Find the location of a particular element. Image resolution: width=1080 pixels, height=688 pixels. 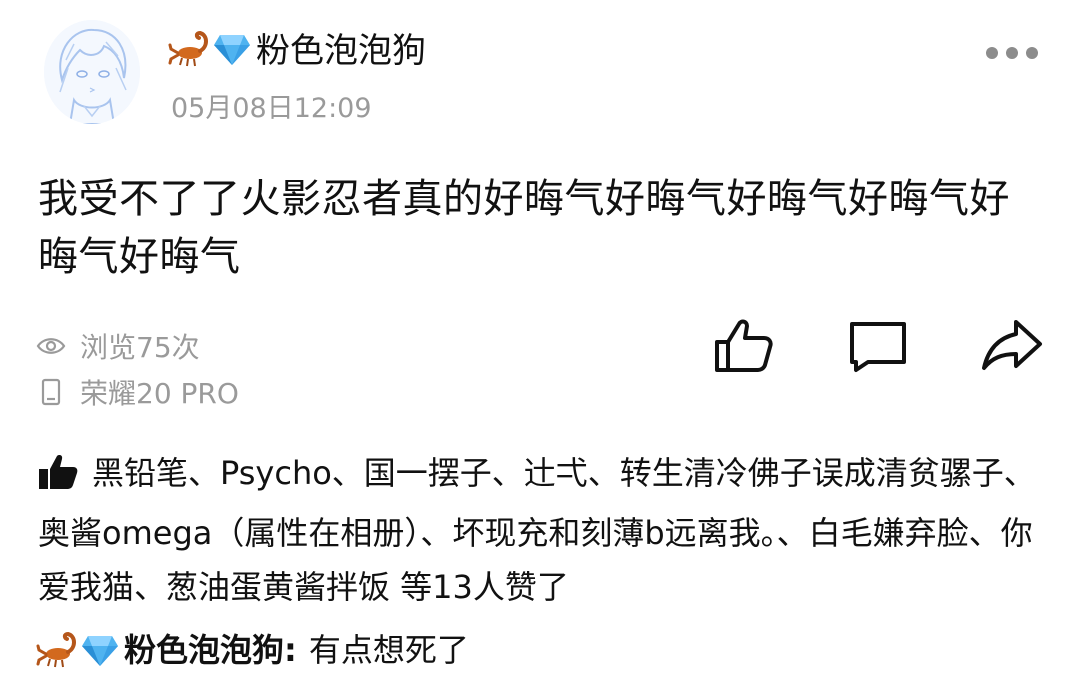

more-options-button is located at coordinates (1012, 53).